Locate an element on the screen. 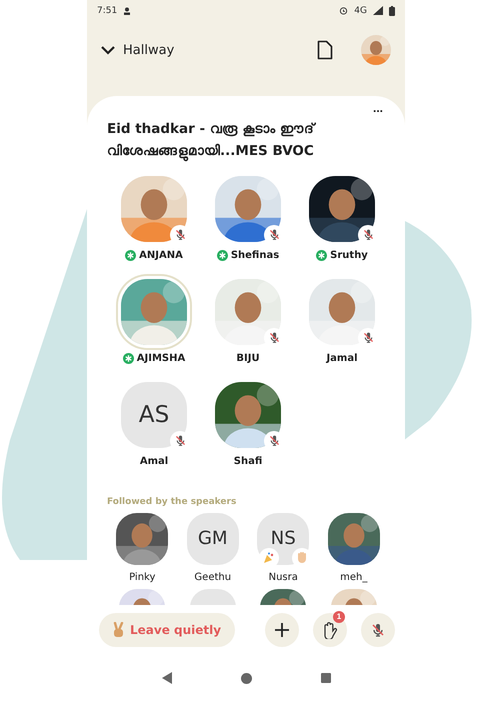 The height and width of the screenshot is (702, 477). document-icon is located at coordinates (325, 50).